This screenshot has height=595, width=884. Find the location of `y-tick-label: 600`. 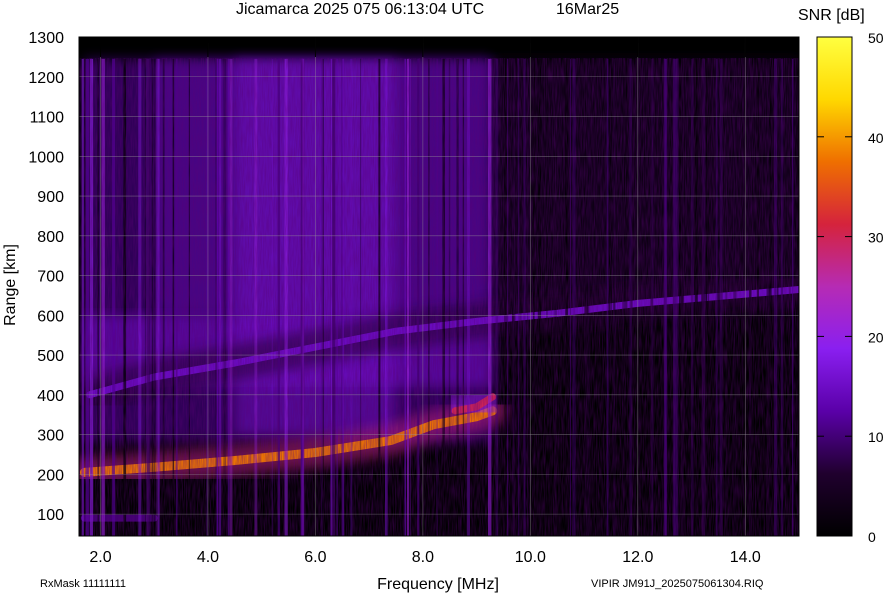

y-tick-label: 600 is located at coordinates (50, 316).